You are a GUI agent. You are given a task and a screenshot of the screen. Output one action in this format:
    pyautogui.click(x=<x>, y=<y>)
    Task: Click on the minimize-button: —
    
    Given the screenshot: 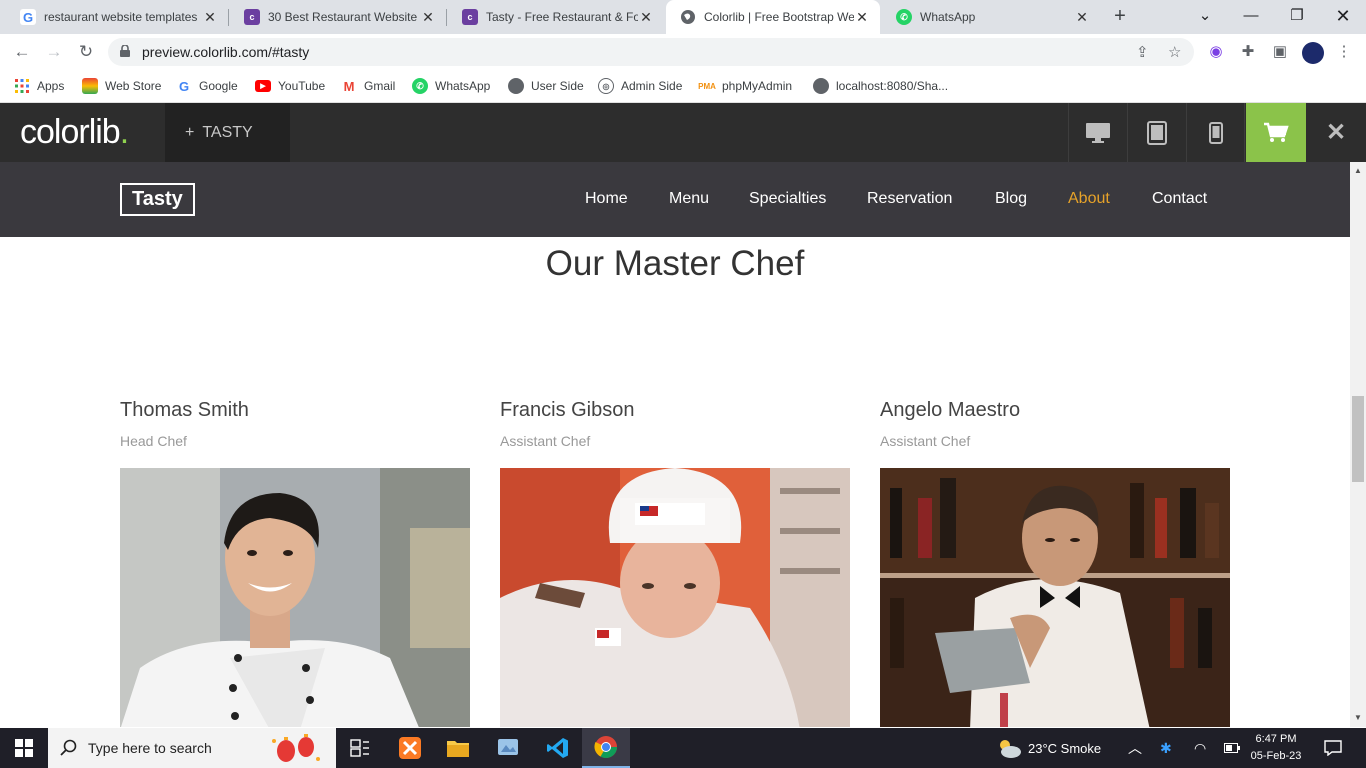 What is the action you would take?
    pyautogui.click(x=1251, y=17)
    